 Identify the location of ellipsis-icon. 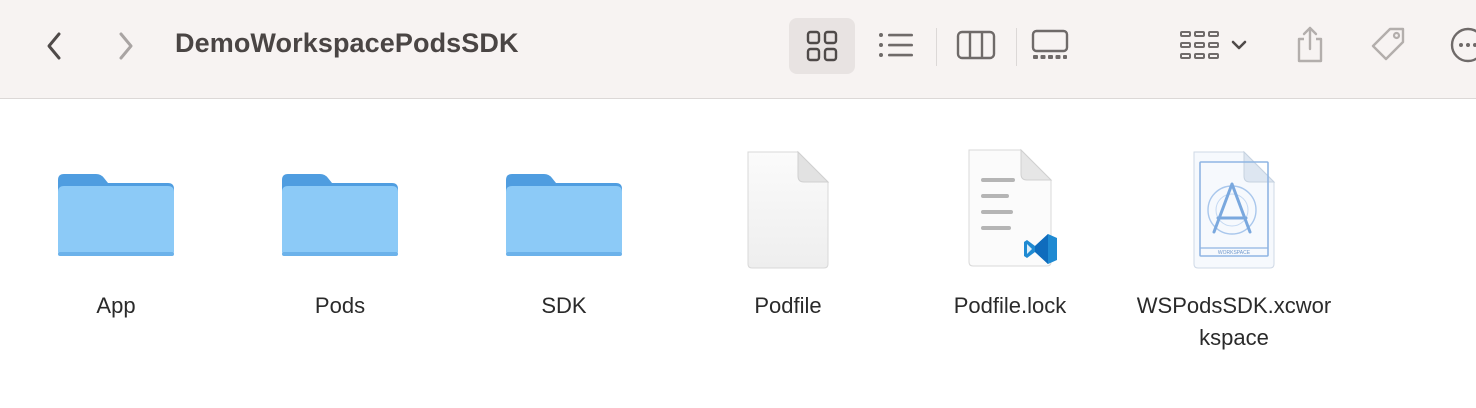
(1463, 45).